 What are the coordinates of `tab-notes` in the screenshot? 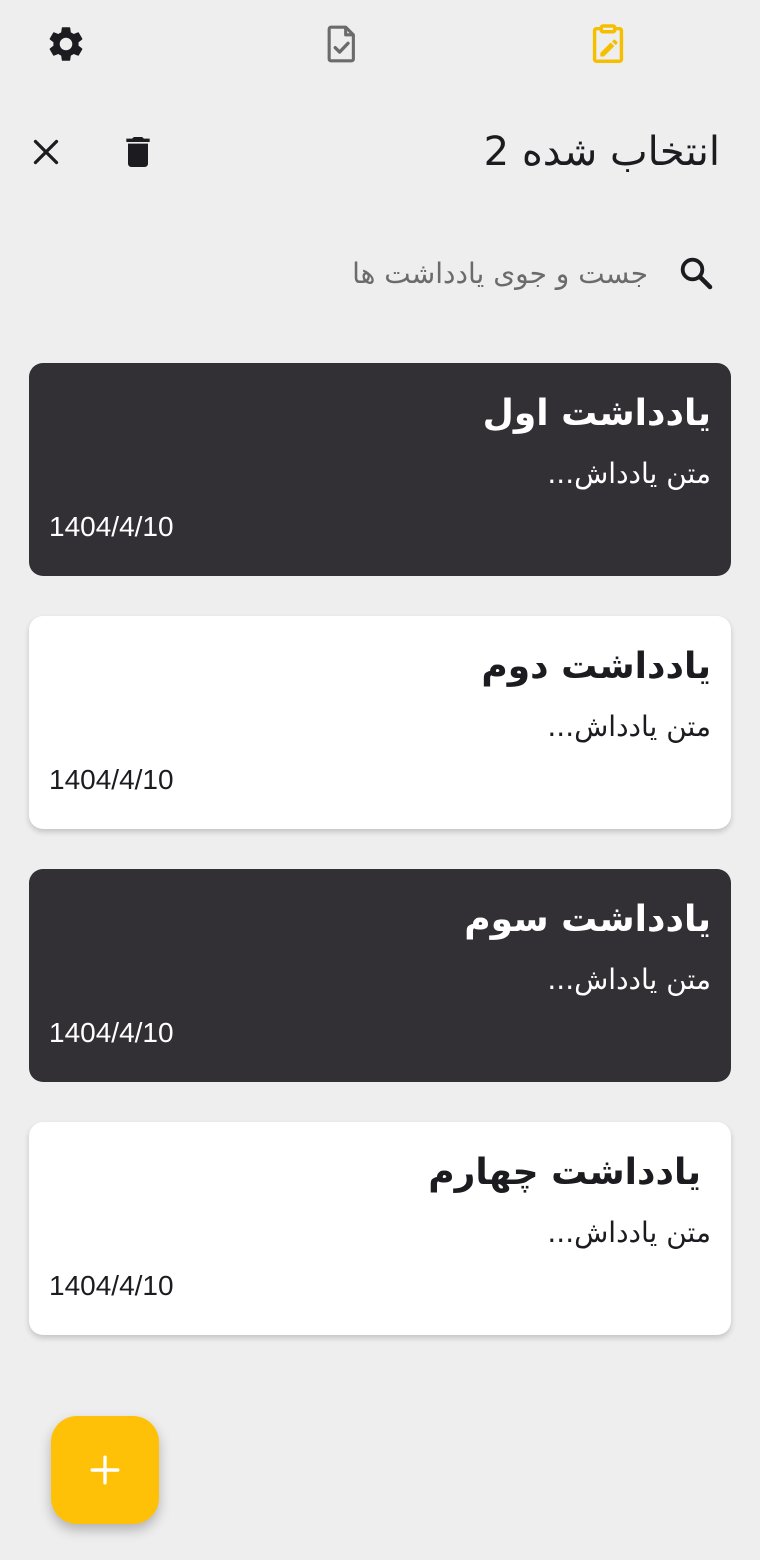 It's located at (608, 44).